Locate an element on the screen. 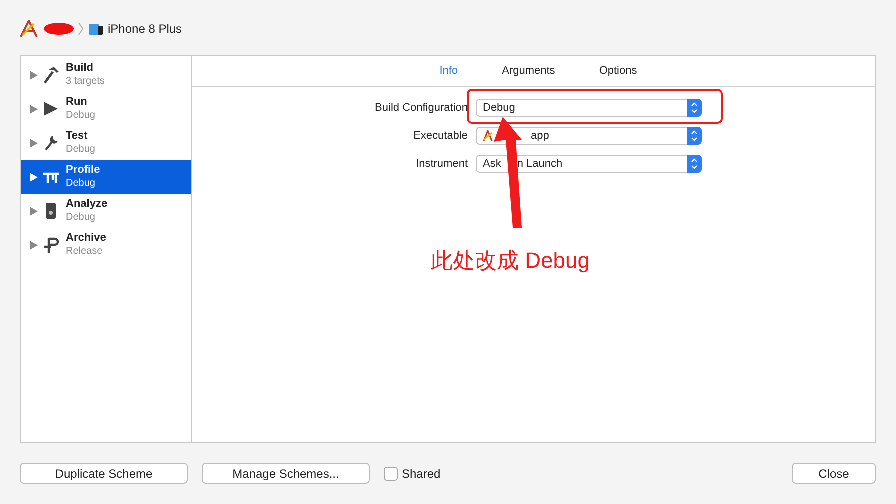 Image resolution: width=896 pixels, height=504 pixels. action-title: Archive is located at coordinates (86, 238).